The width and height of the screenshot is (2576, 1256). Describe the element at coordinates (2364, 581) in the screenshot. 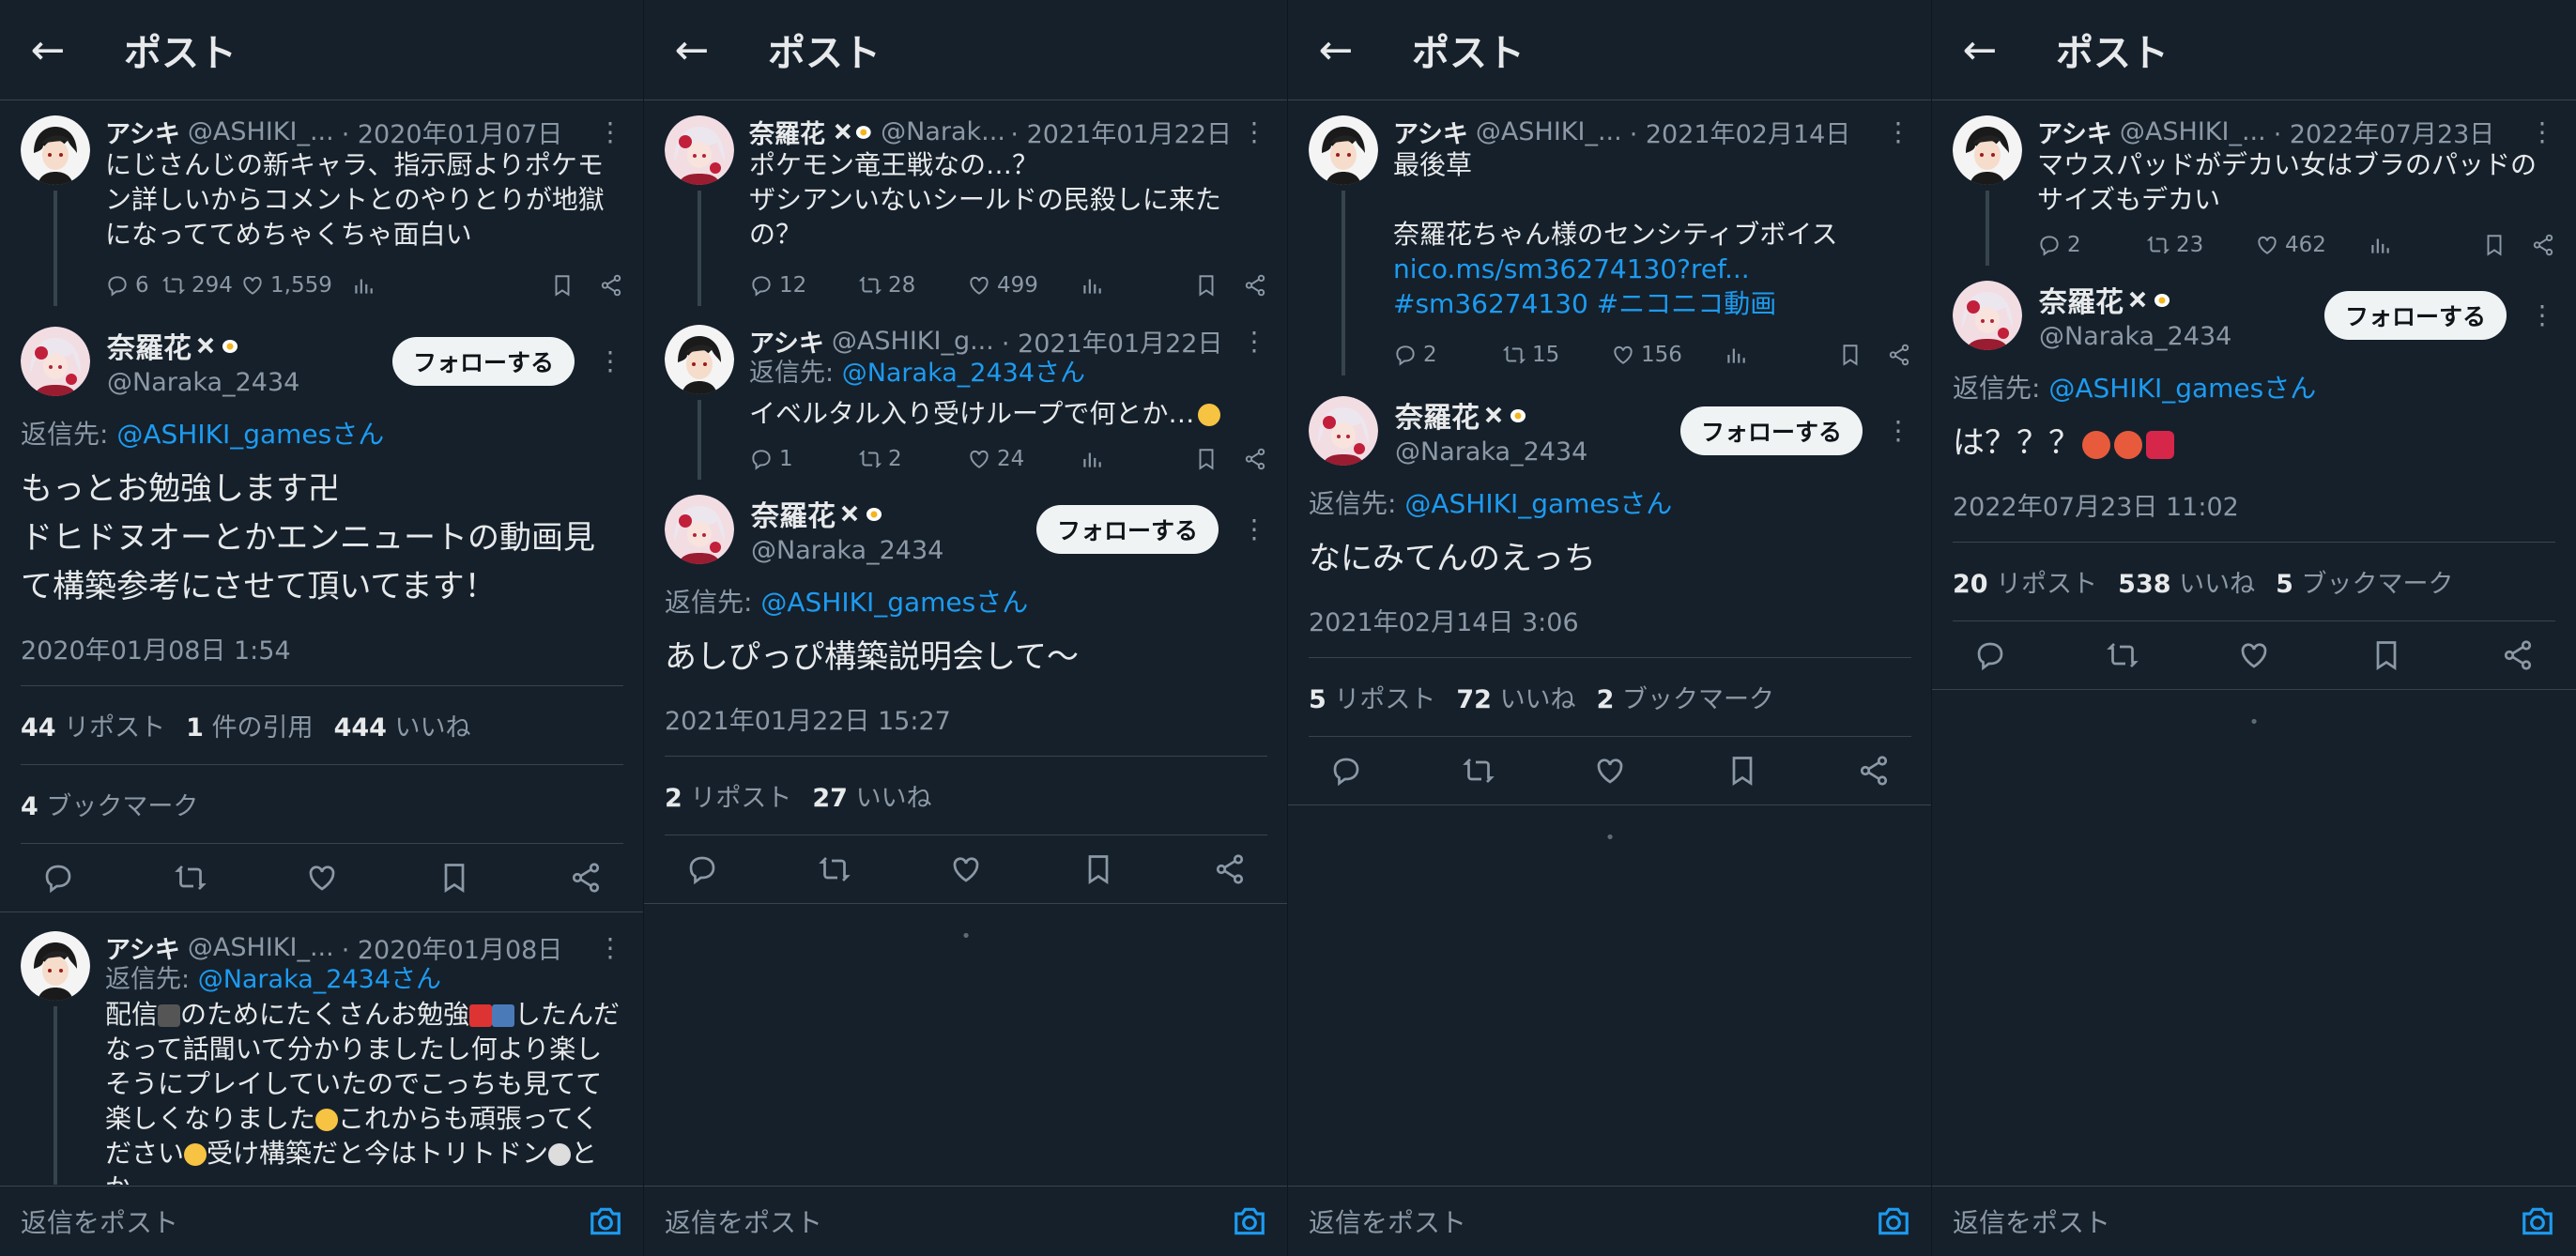

I see `bookmark-stat: 5 ブックマーク` at that location.